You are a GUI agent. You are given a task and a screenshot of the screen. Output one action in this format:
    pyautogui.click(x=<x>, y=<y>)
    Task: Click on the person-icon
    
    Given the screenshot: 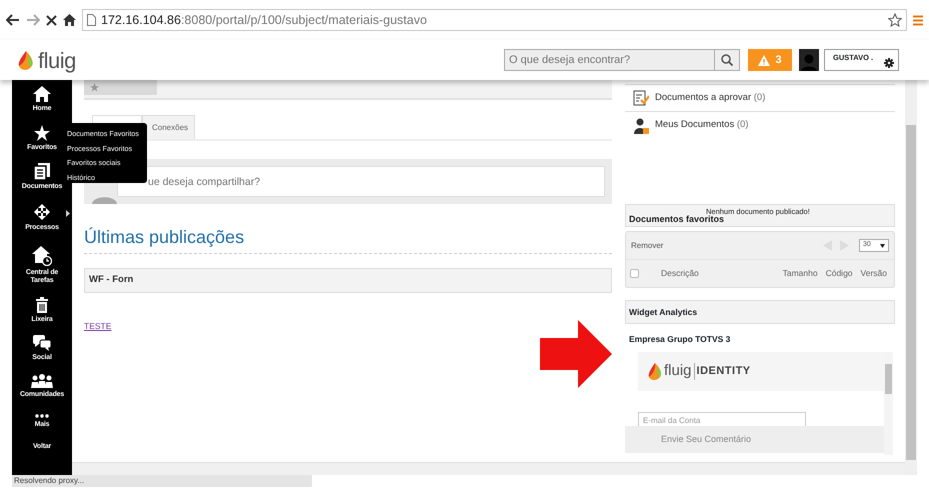 What is the action you would take?
    pyautogui.click(x=809, y=62)
    